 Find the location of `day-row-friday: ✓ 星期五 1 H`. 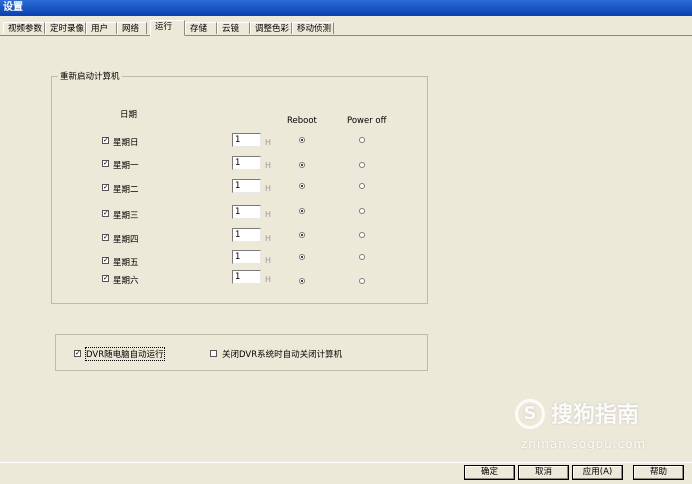

day-row-friday: ✓ 星期五 1 H is located at coordinates (239, 259).